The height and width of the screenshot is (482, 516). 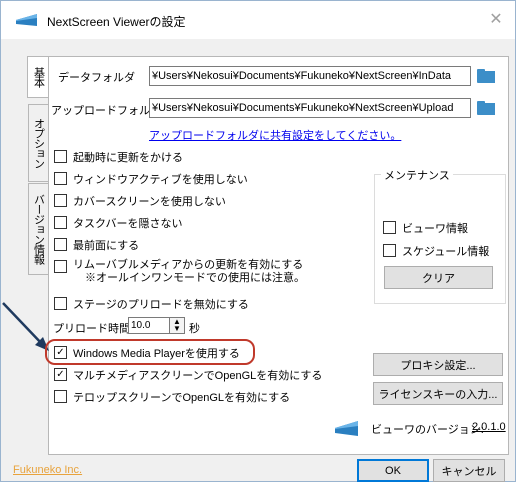 I want to click on checkbox-update-on-start: 起動時に更新をかける, so click(x=118, y=157).